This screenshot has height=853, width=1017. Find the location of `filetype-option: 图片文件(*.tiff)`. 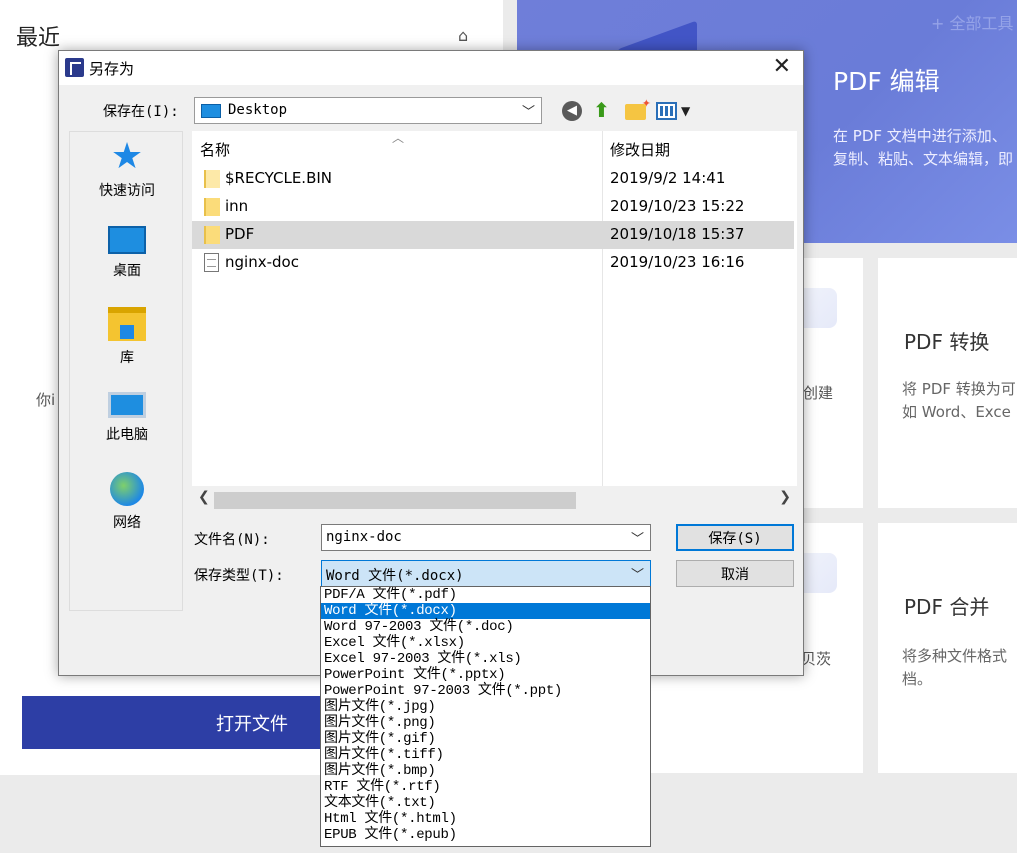

filetype-option: 图片文件(*.tiff) is located at coordinates (485, 755).